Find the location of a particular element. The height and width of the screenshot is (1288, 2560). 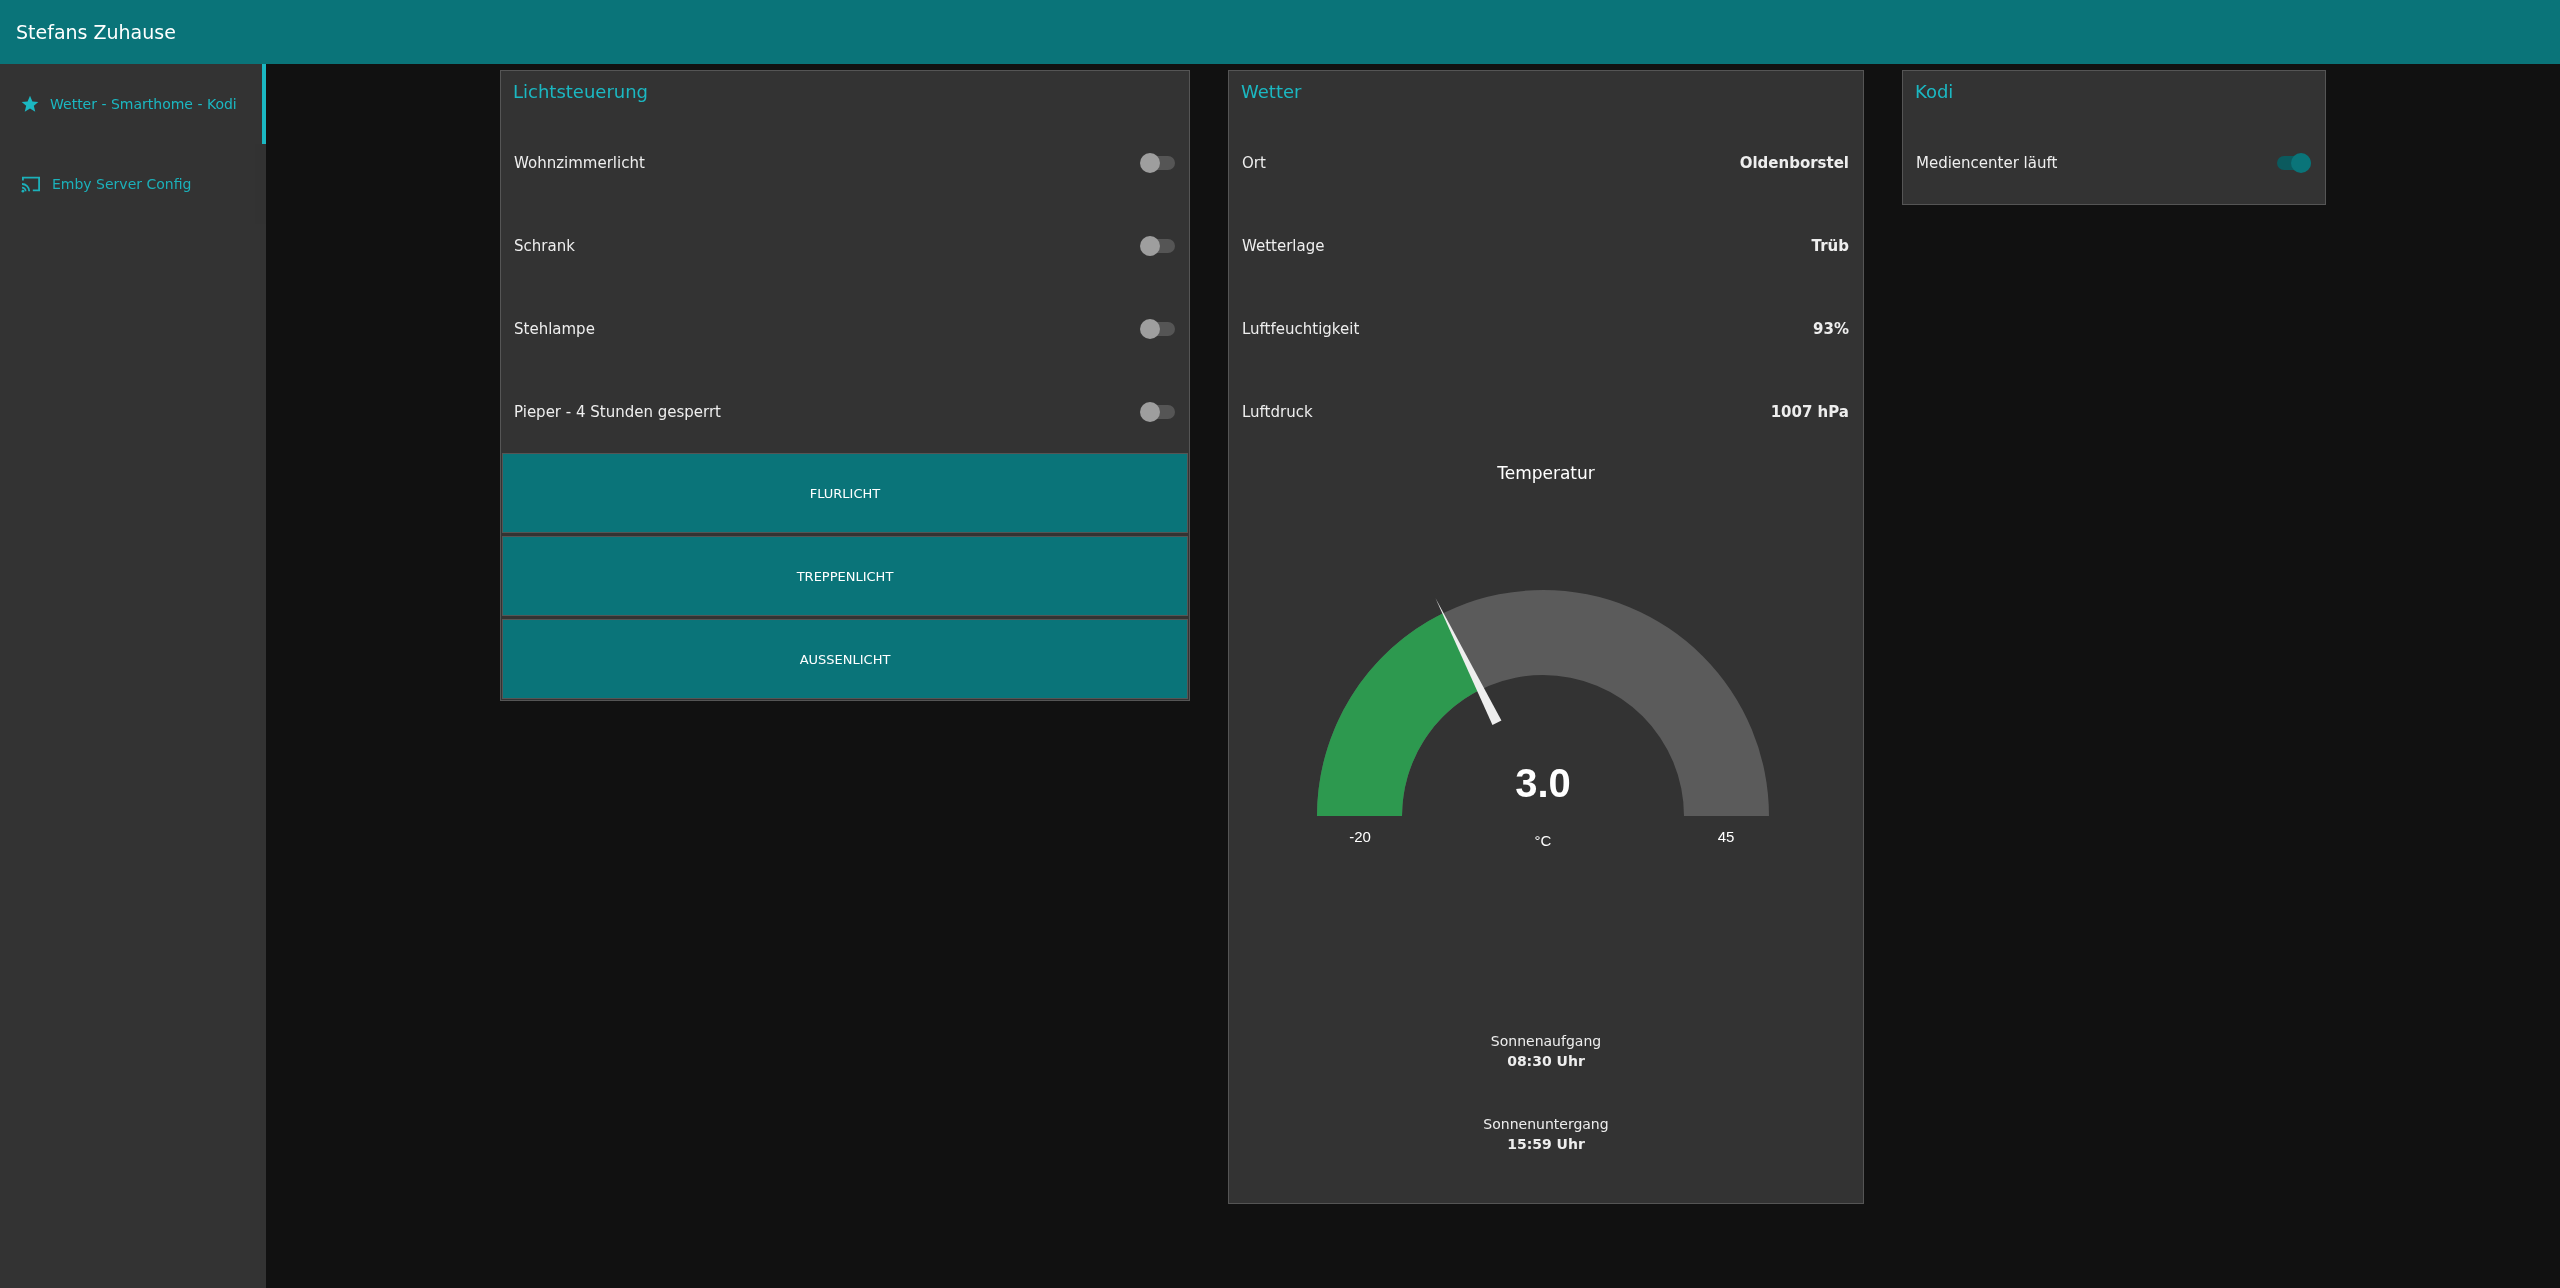

app-title: Stefans Zuhause is located at coordinates (96, 32).